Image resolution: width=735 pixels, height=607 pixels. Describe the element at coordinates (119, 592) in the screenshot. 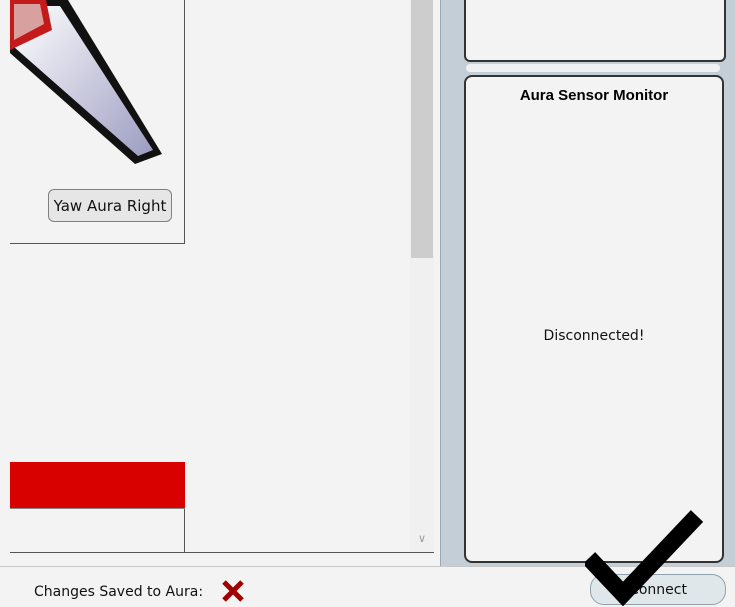

I see `changes-saved-label: Changes Saved to Aura:` at that location.